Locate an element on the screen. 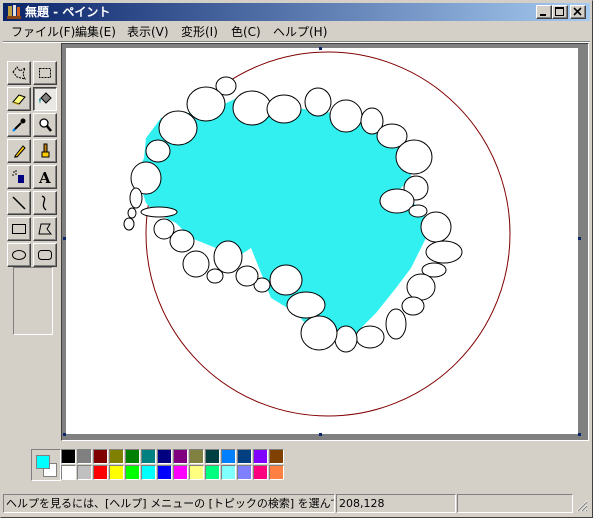 Image resolution: width=593 pixels, height=518 pixels. tool-line is located at coordinates (19, 203).